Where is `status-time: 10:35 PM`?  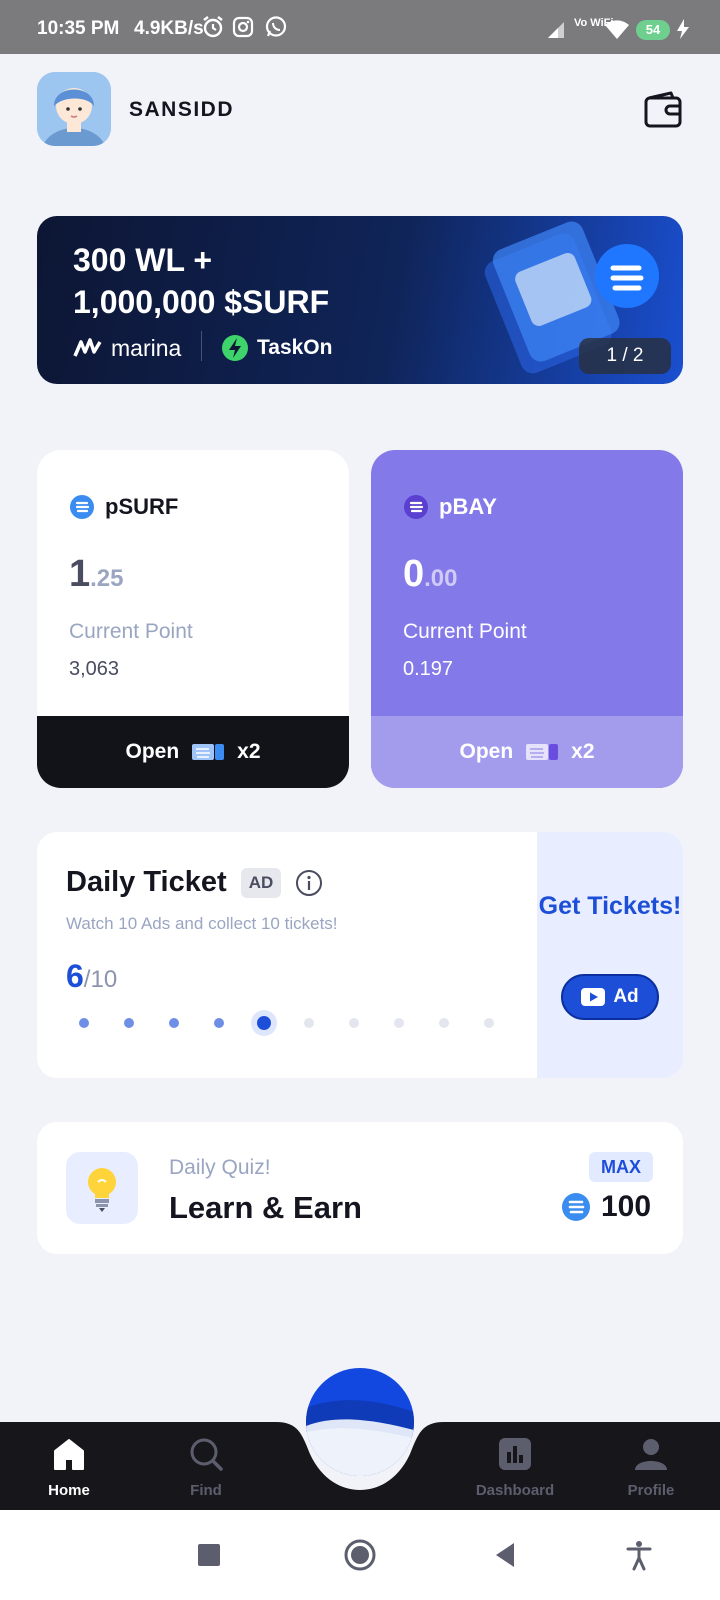
status-time: 10:35 PM is located at coordinates (78, 28).